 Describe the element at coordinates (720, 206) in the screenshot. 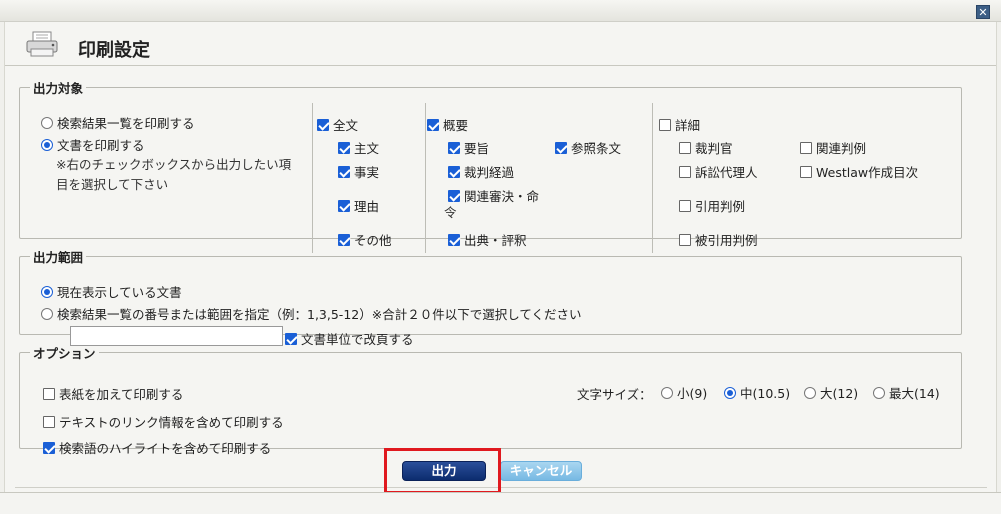

I see `checkbox-label: 引用判例` at that location.